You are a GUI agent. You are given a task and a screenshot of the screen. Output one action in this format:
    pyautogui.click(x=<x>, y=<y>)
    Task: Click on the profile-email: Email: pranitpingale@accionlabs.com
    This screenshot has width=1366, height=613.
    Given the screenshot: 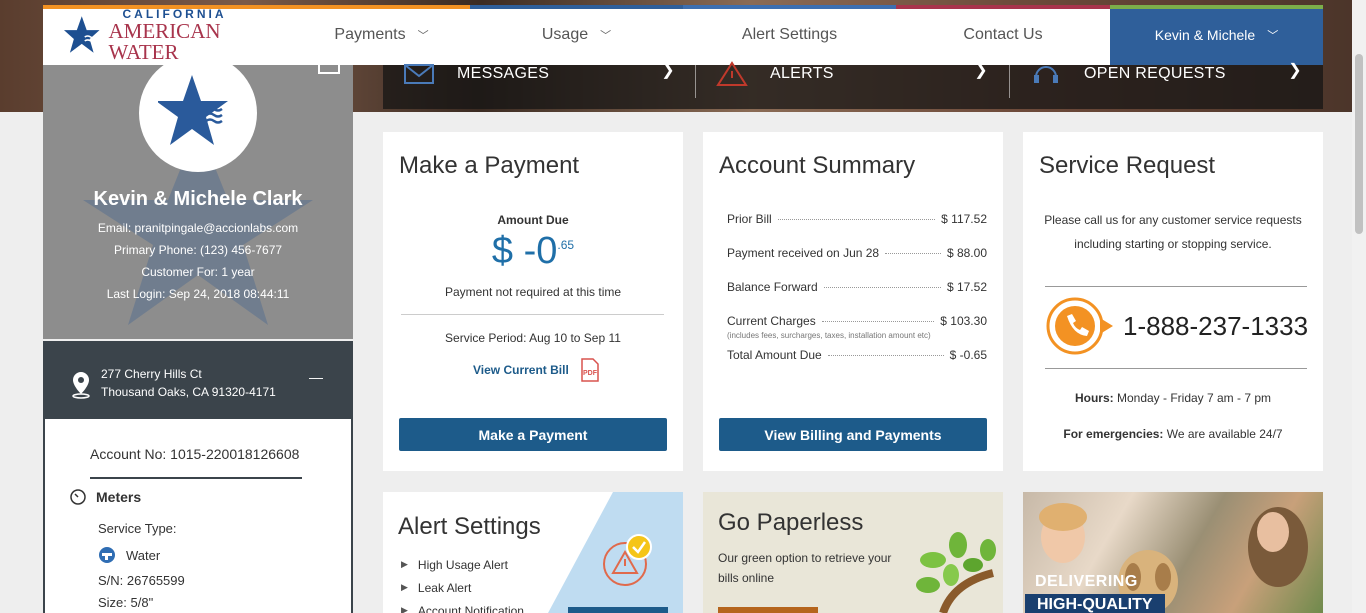 What is the action you would take?
    pyautogui.click(x=198, y=228)
    